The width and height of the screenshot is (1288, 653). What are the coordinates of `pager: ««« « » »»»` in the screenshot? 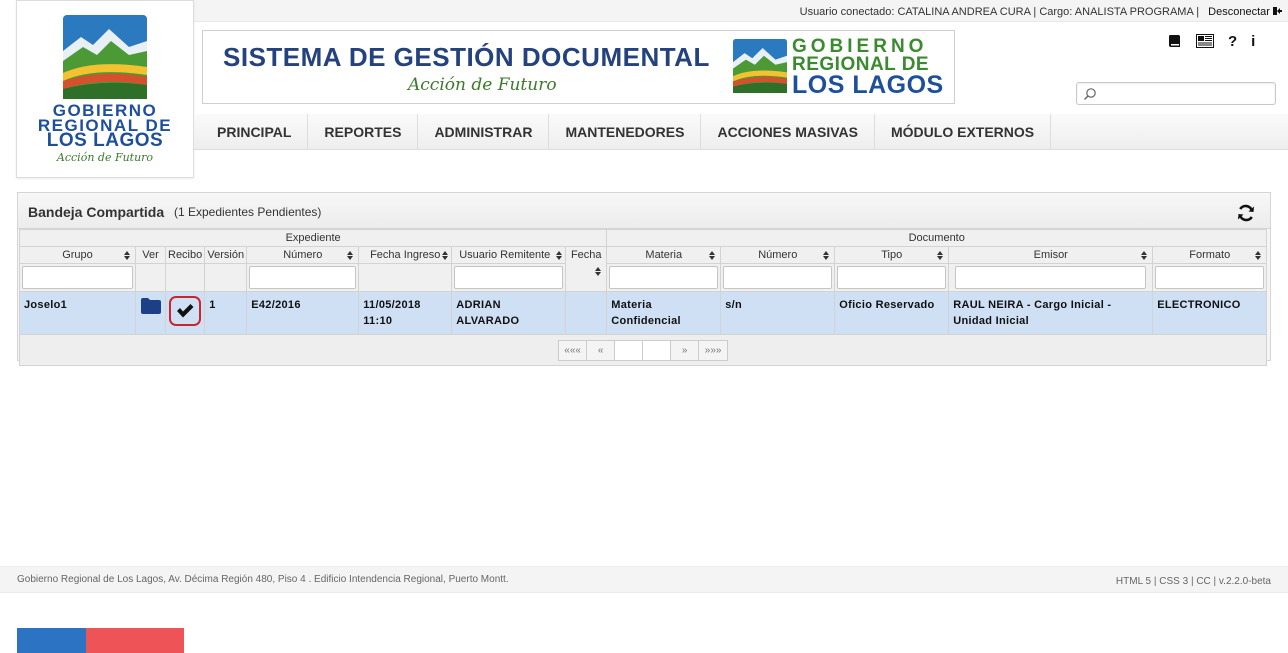 It's located at (643, 350).